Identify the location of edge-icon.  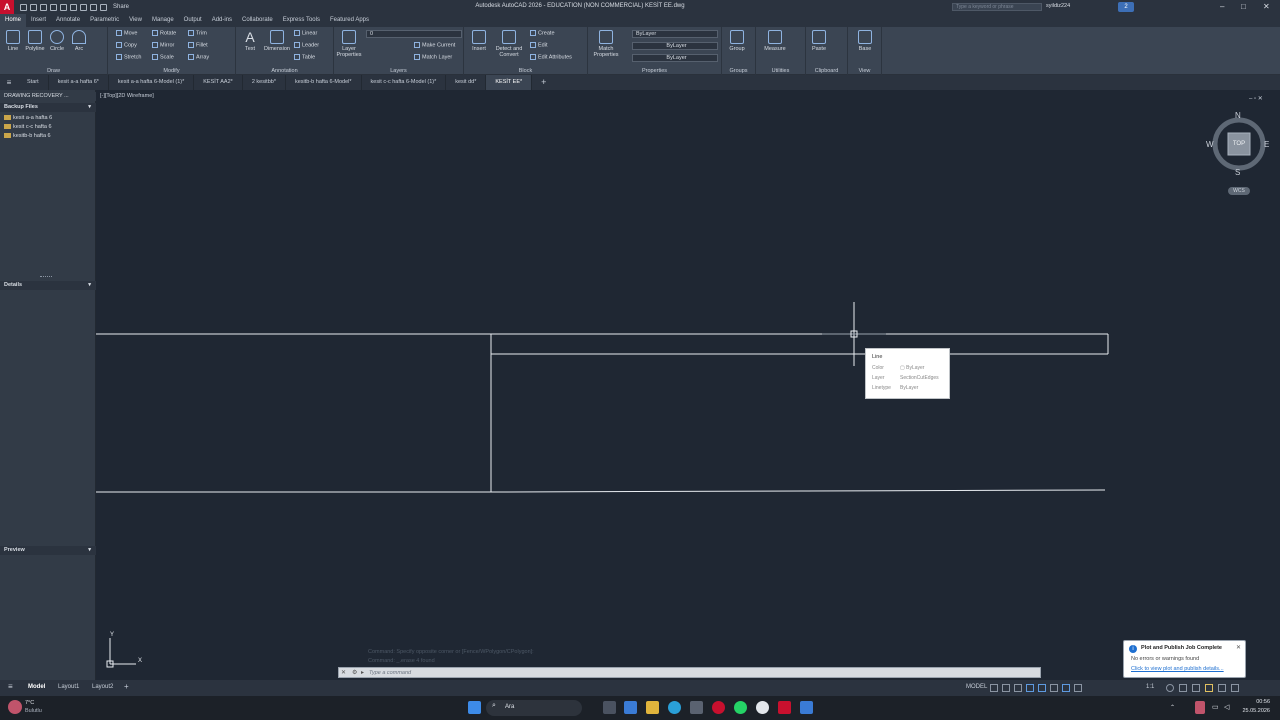
(674, 707).